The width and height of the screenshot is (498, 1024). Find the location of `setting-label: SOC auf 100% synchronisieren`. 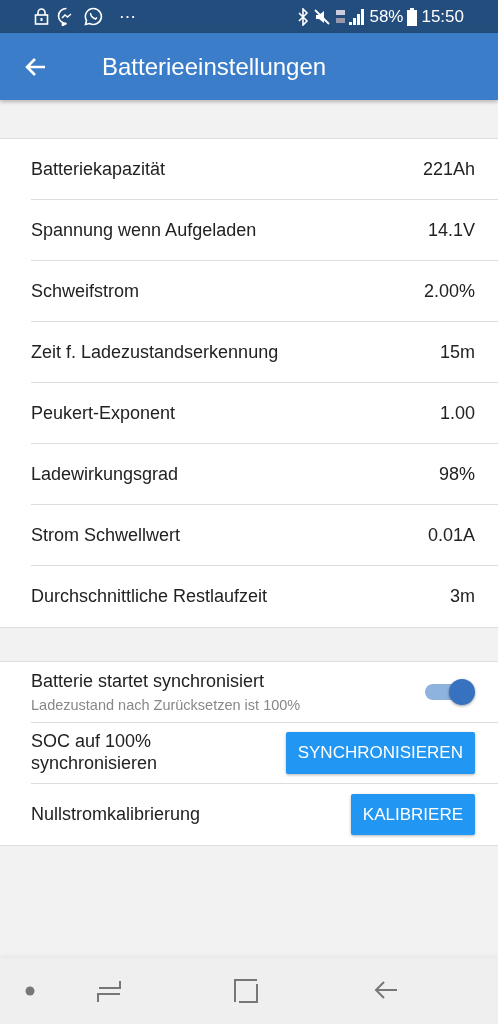

setting-label: SOC auf 100% synchronisieren is located at coordinates (94, 753).